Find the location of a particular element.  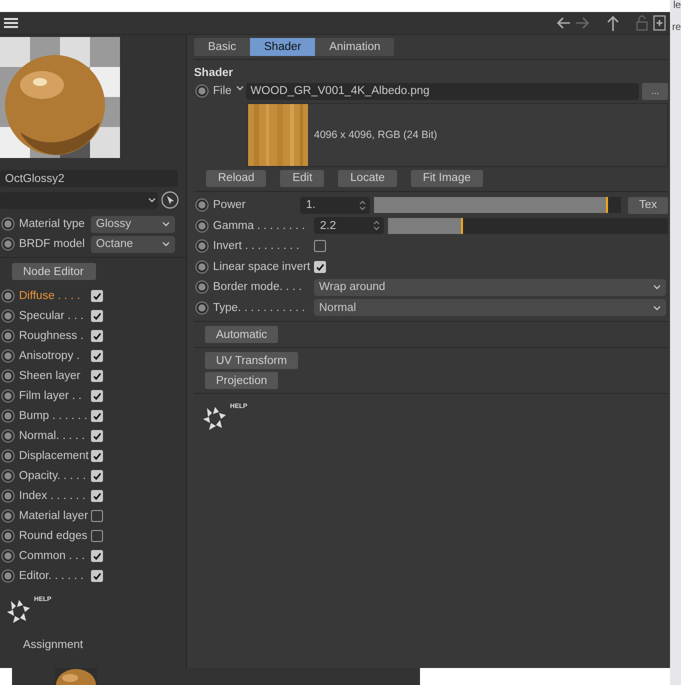

plus-box-icon is located at coordinates (659, 23).